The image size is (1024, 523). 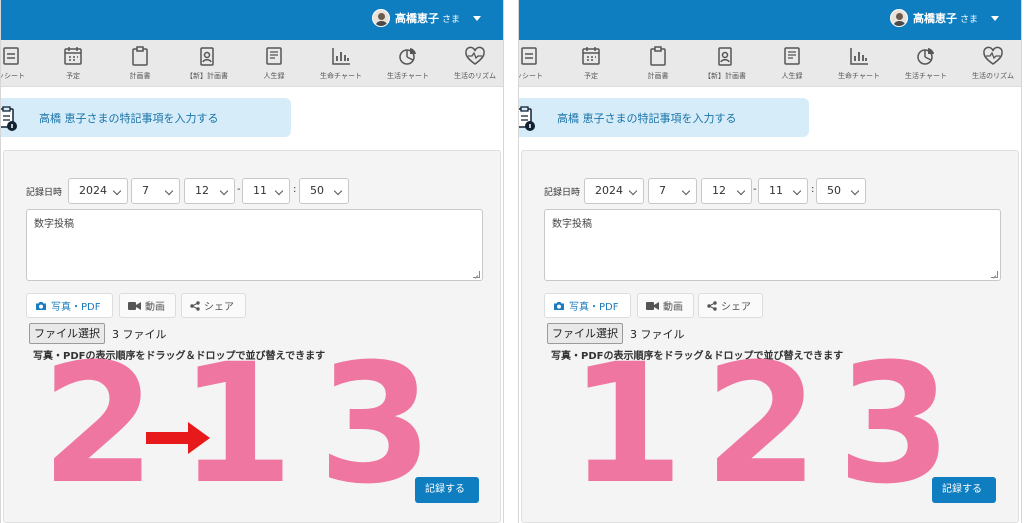 What do you see at coordinates (407, 56) in the screenshot?
I see `pie-chart-icon` at bounding box center [407, 56].